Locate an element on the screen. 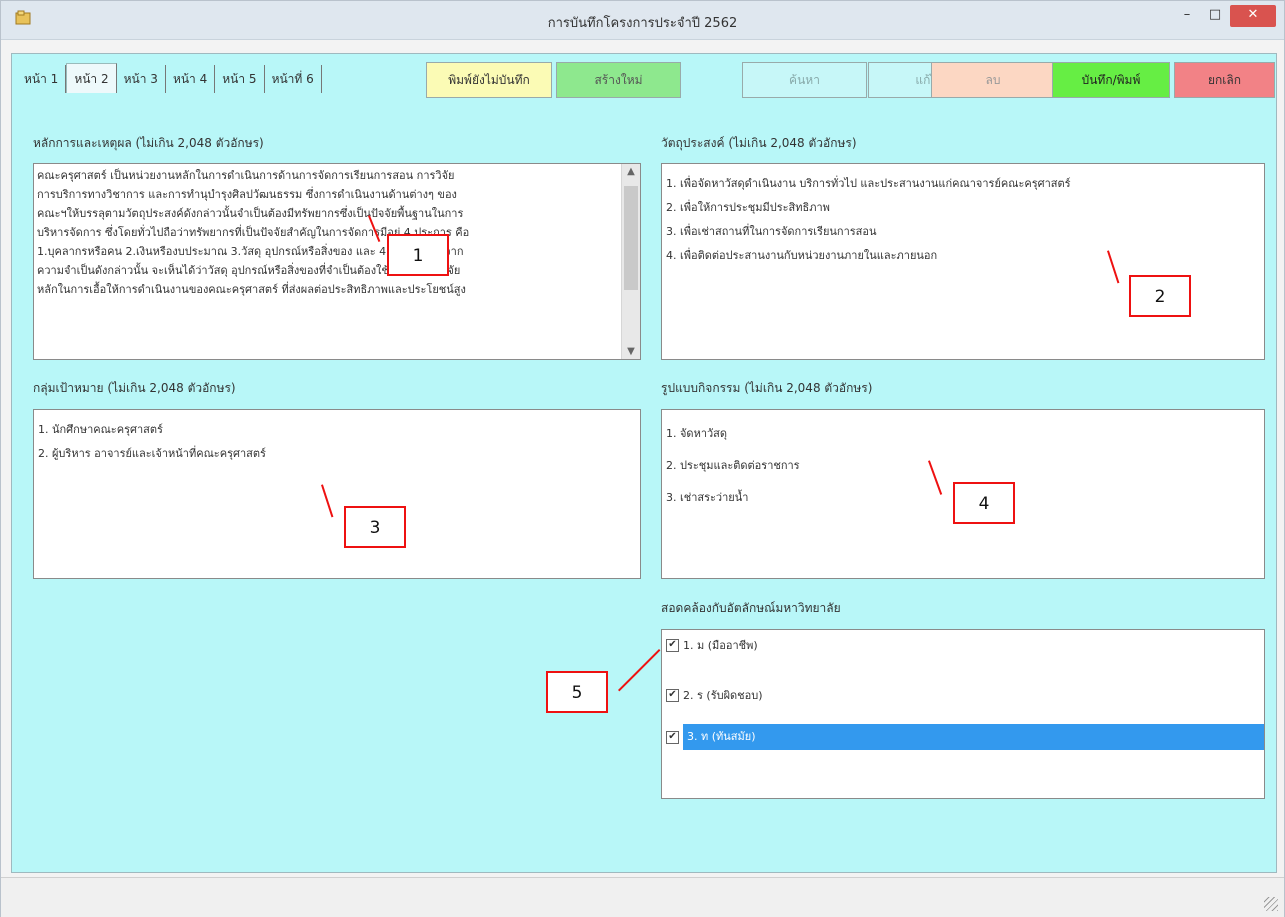 This screenshot has height=917, width=1285. close-button: ✕ is located at coordinates (1253, 16).